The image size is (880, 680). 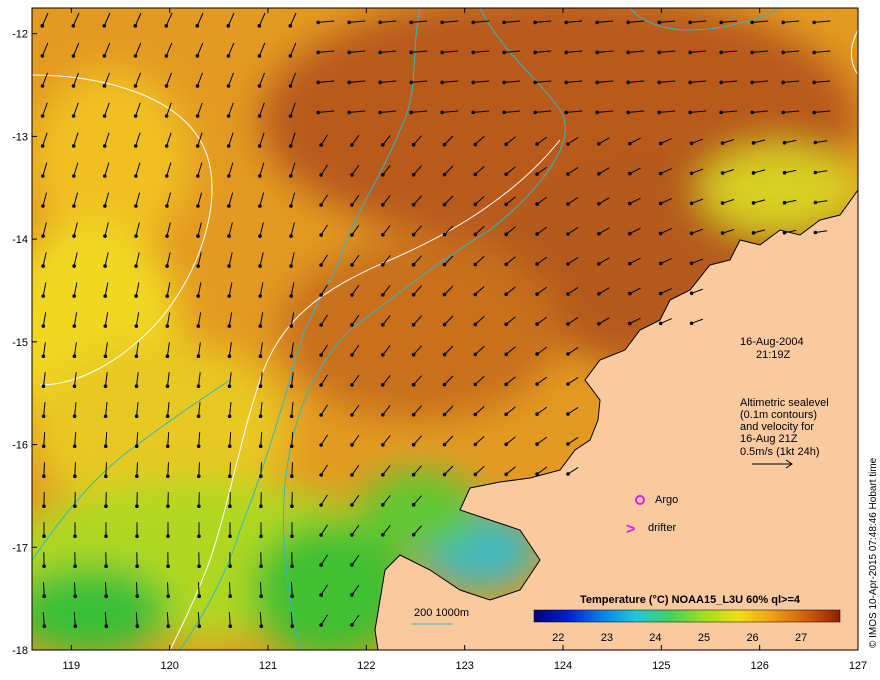 I want to click on note-line: (0.1m contours), so click(x=778, y=415).